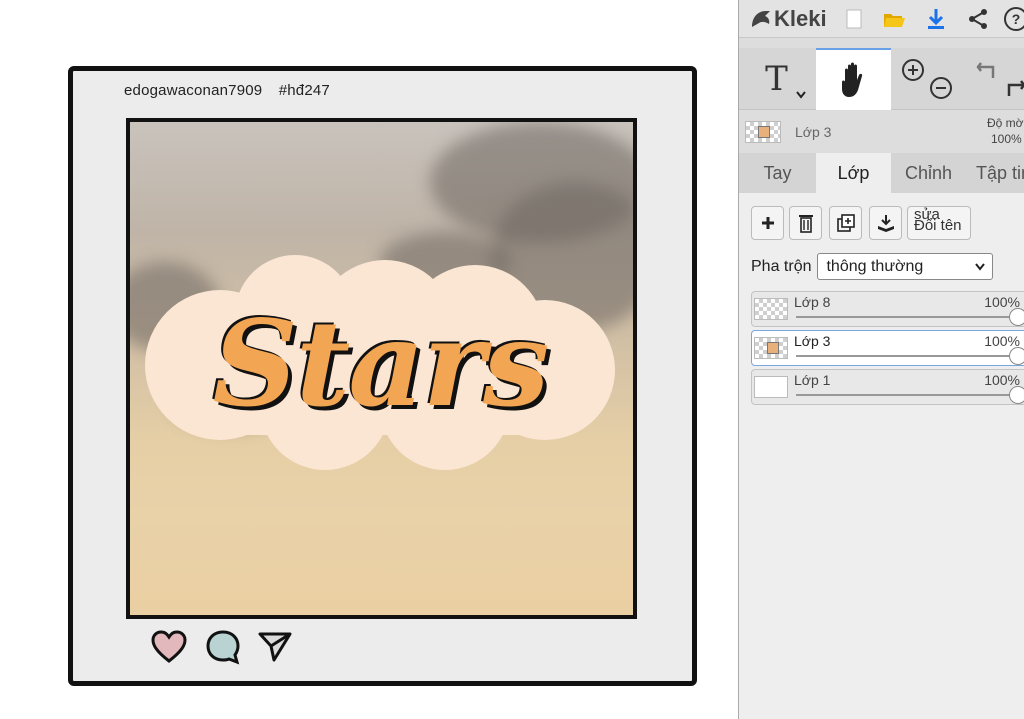 The height and width of the screenshot is (719, 1024). I want to click on stars-sticker: Stars, so click(380, 364).